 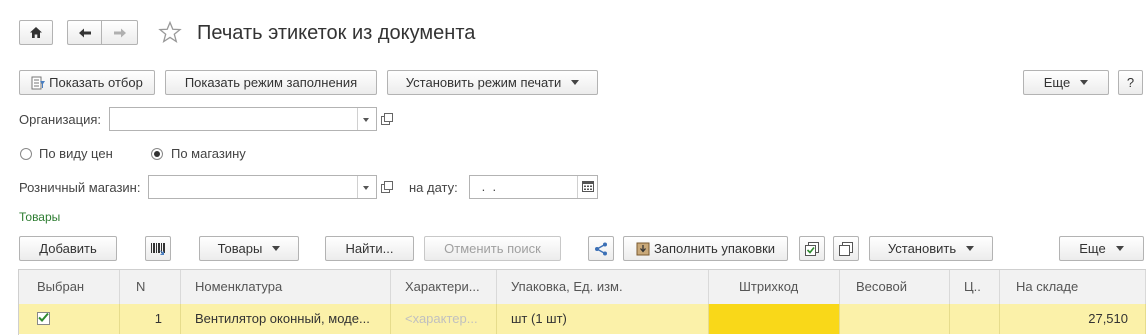 What do you see at coordinates (170, 32) in the screenshot?
I see `star-icon` at bounding box center [170, 32].